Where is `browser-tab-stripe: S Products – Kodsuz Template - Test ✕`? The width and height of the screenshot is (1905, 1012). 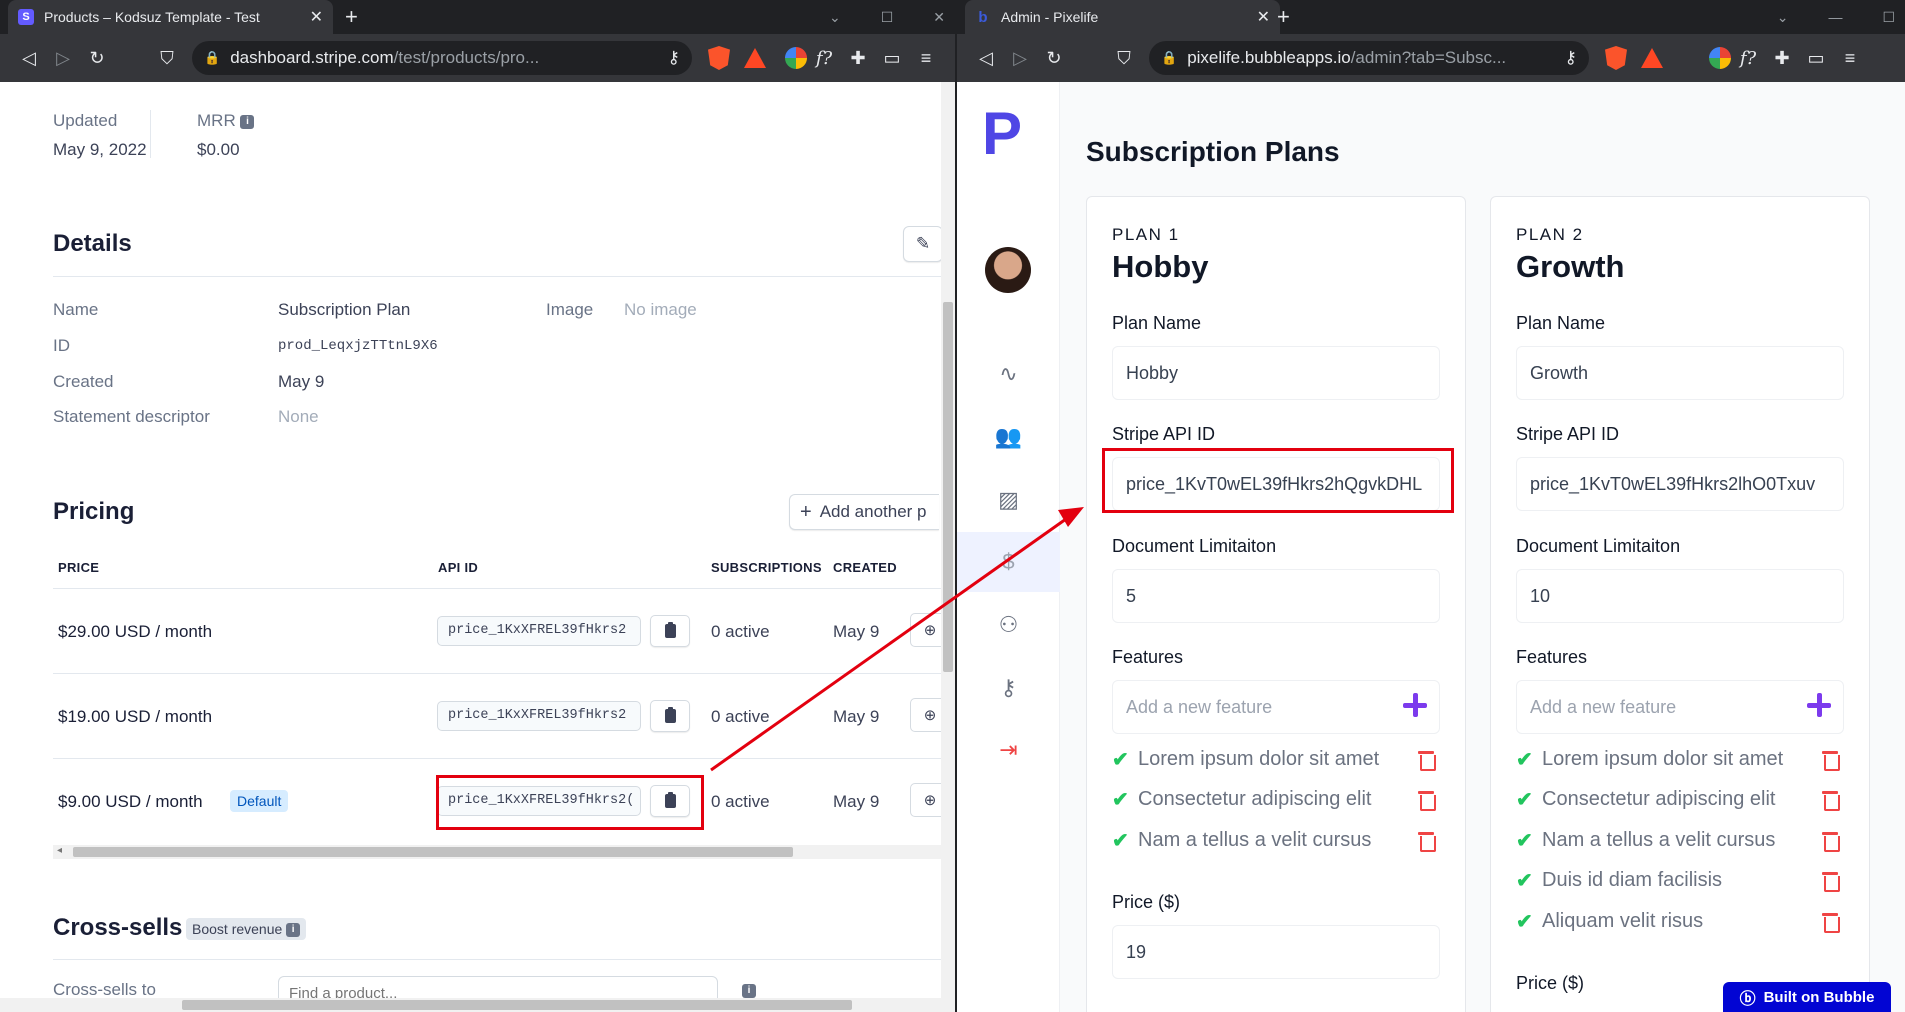
browser-tab-stripe: S Products – Kodsuz Template - Test ✕ is located at coordinates (170, 17).